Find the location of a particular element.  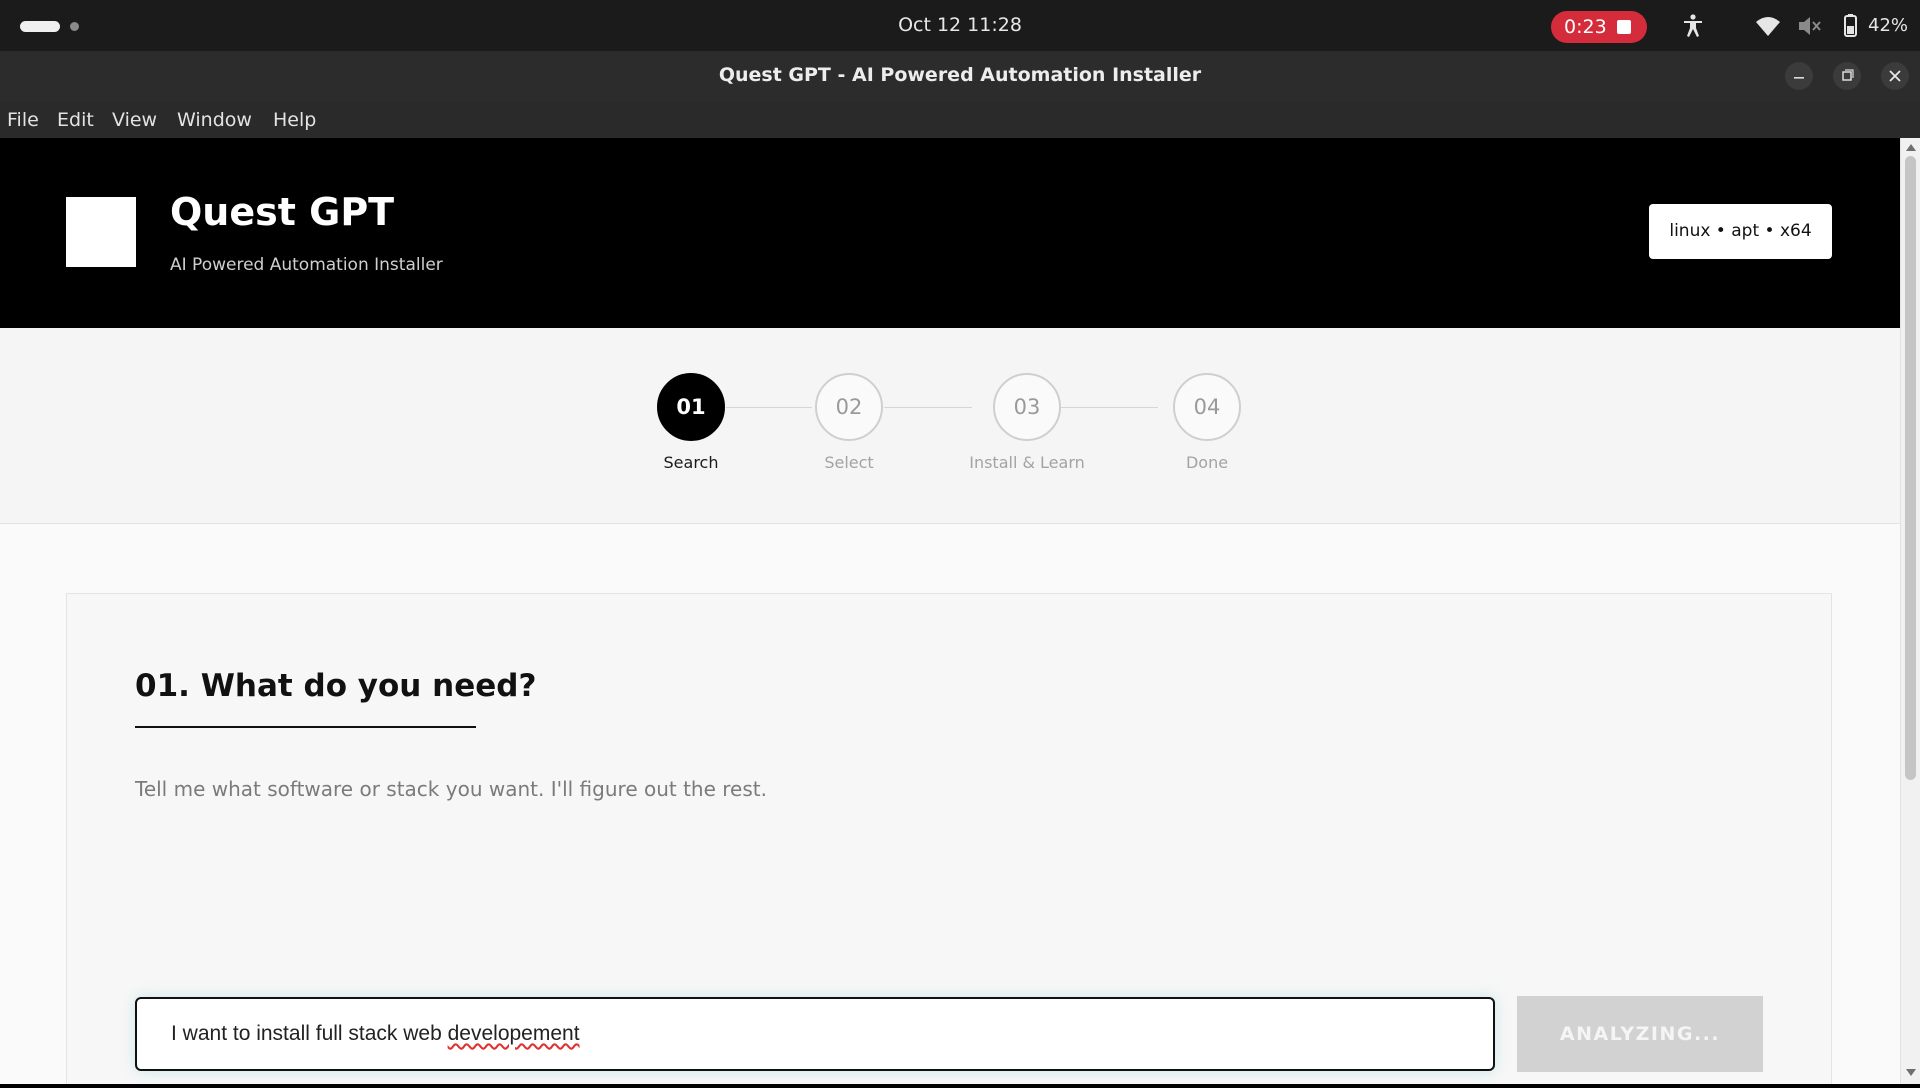

heading-underline is located at coordinates (305, 727).